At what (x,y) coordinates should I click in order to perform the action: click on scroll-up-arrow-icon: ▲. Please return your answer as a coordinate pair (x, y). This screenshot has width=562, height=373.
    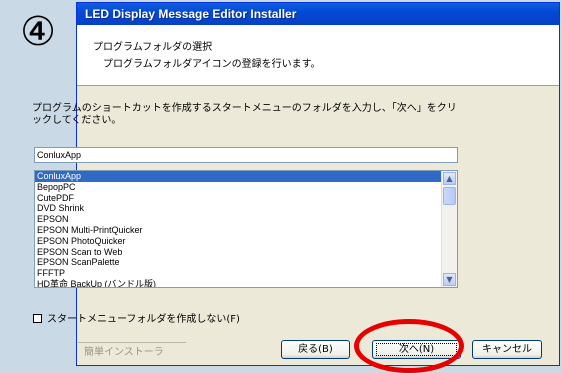
    Looking at the image, I should click on (449, 178).